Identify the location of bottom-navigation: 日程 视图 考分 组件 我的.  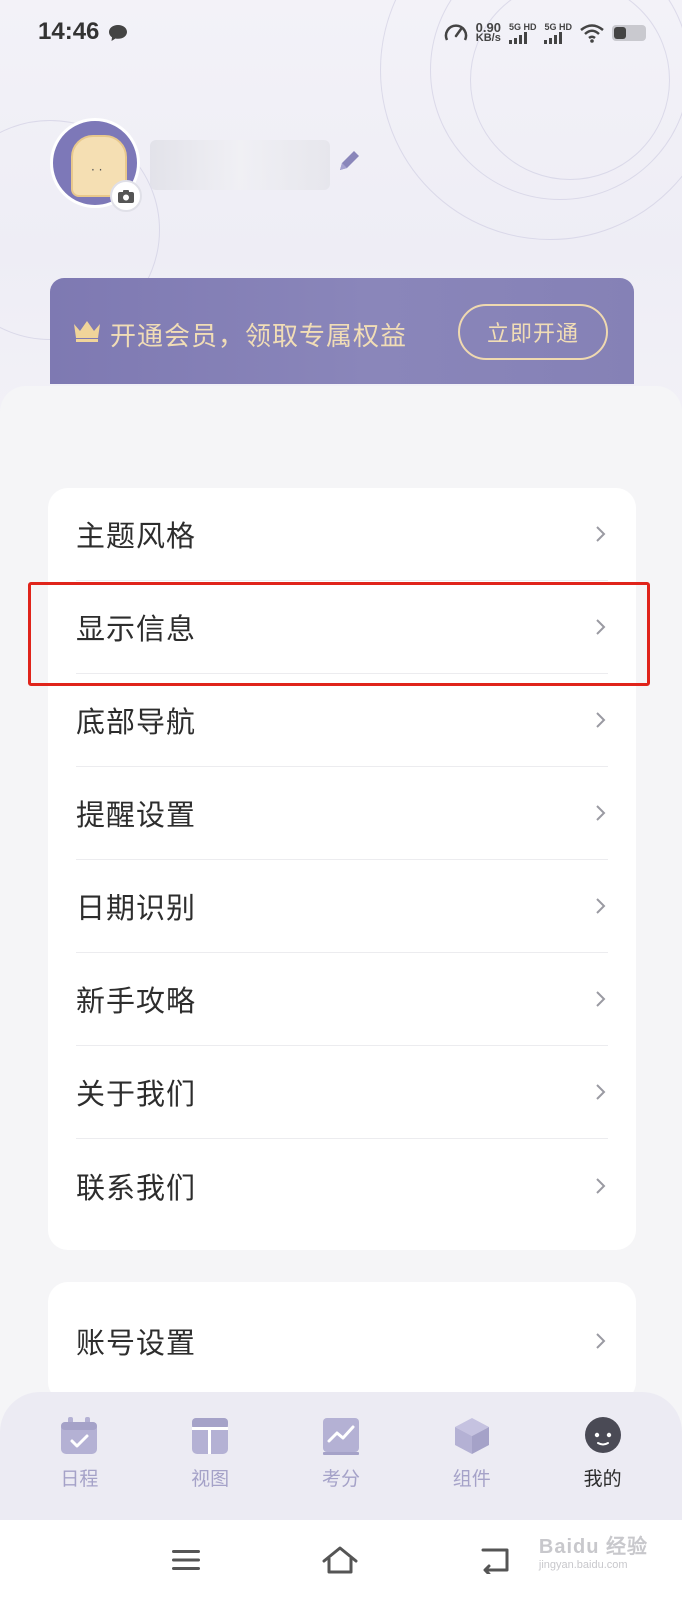
(341, 1456).